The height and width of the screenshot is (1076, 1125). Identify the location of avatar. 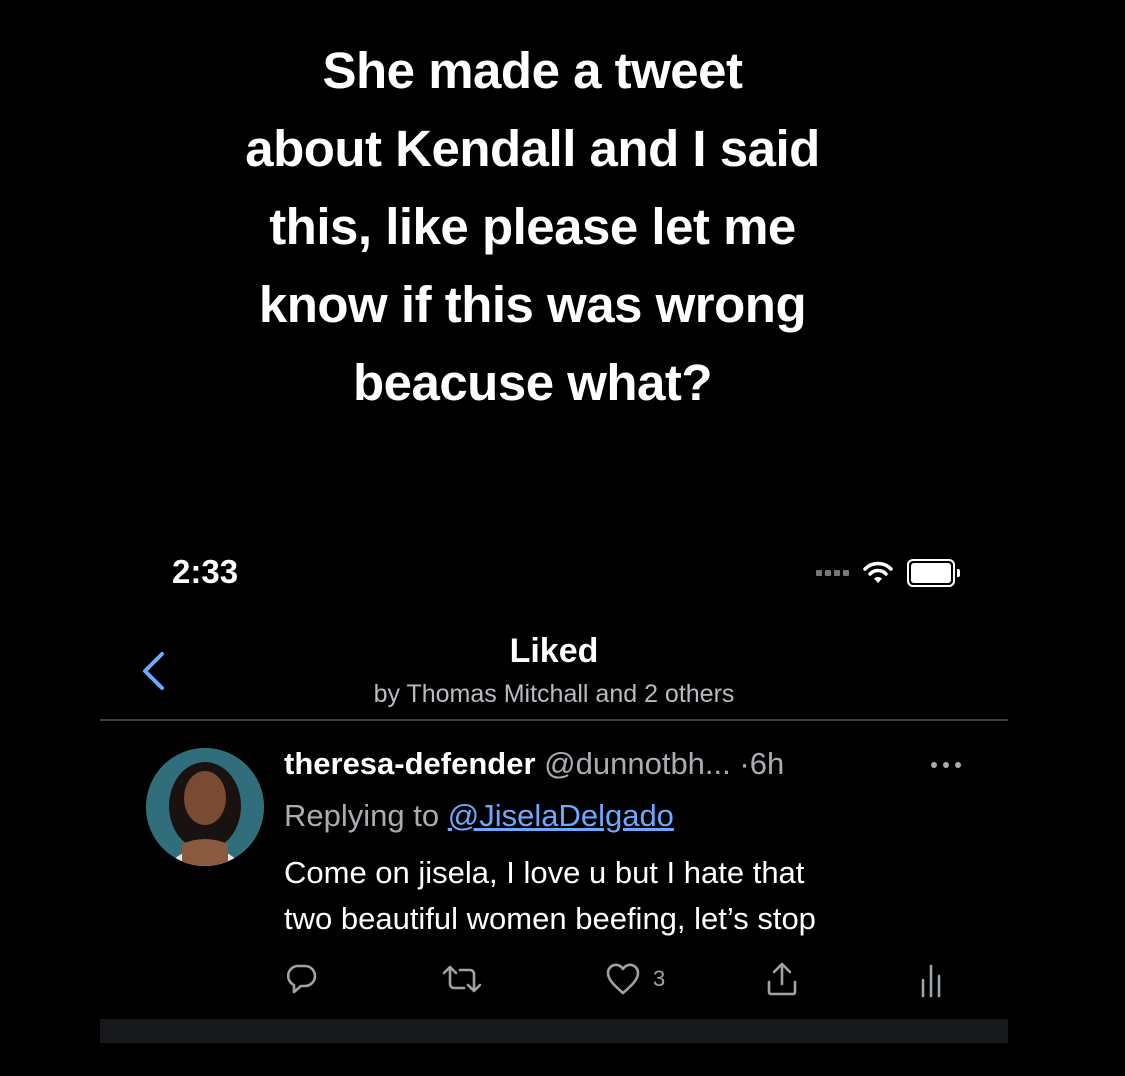
(205, 807).